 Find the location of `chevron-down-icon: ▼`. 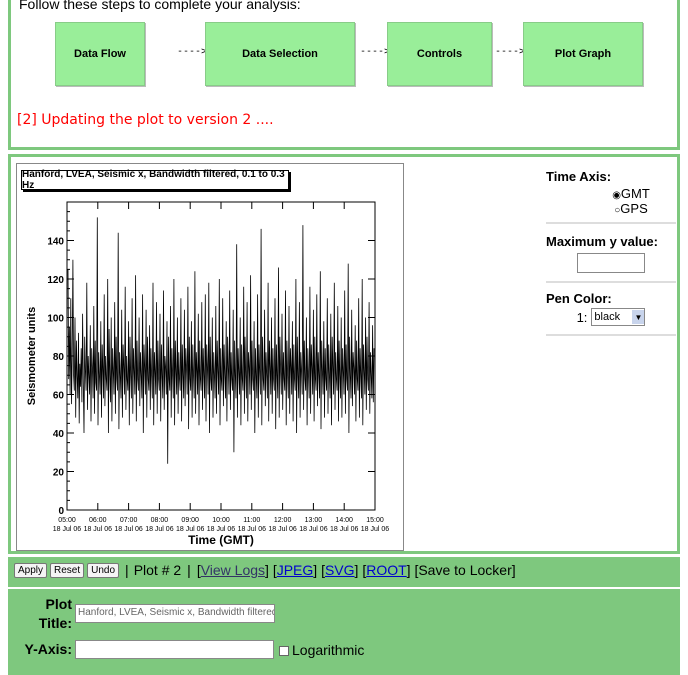

chevron-down-icon: ▼ is located at coordinates (638, 317).